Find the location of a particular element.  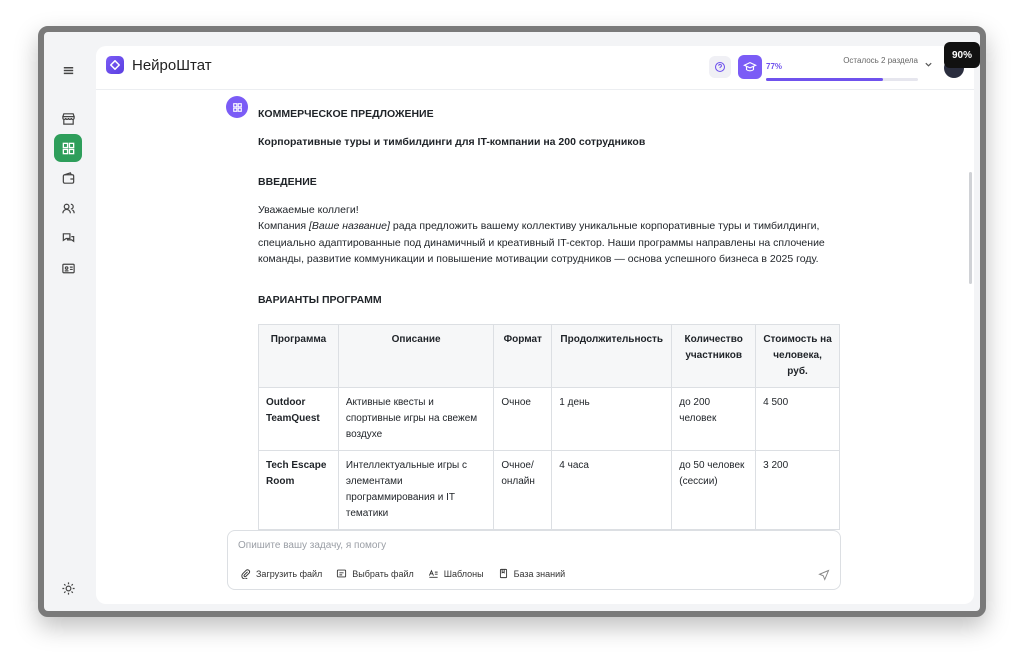

question-icon is located at coordinates (720, 67).